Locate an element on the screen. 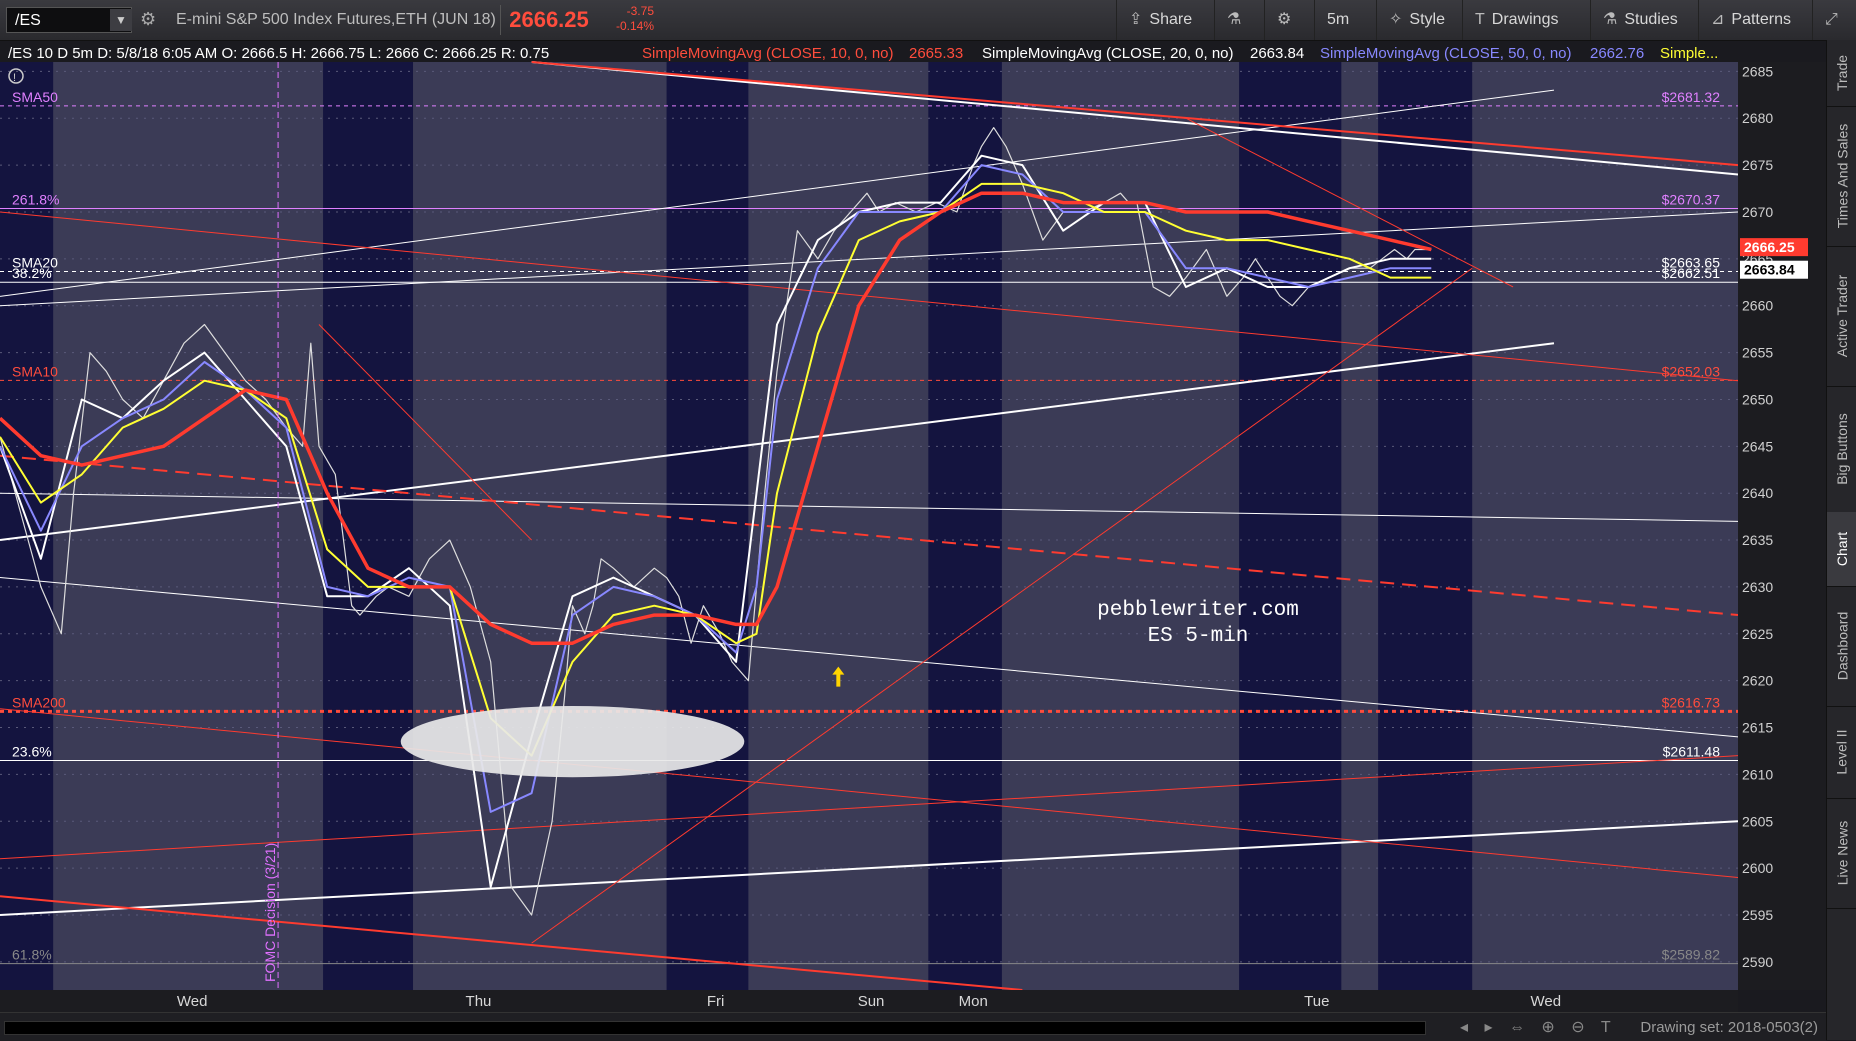  watermark-line1: pebblewriter.com is located at coordinates (1198, 610).